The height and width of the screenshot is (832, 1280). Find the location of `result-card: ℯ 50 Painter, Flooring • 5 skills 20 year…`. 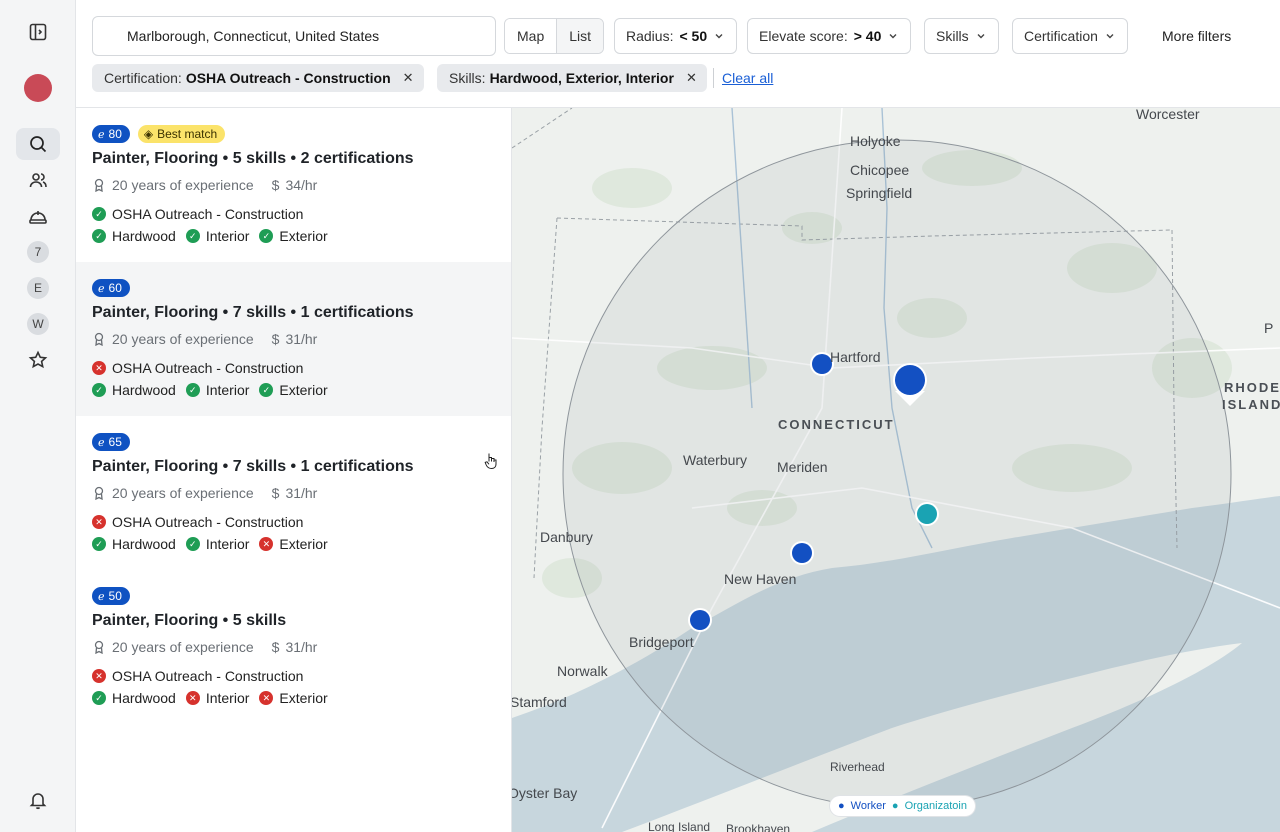

result-card: ℯ 50 Painter, Flooring • 5 skills 20 year… is located at coordinates (293, 647).